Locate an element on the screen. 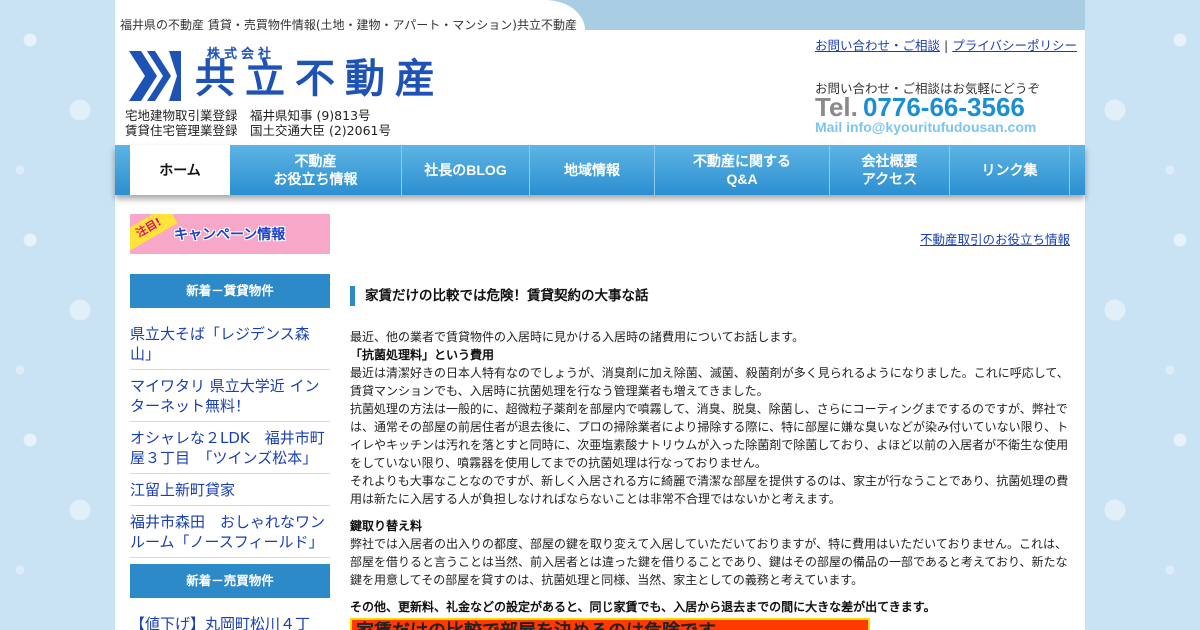  rental-item: オシャレな２LDK 福井市町屋３丁目 「ツインズ松本」 is located at coordinates (230, 448).